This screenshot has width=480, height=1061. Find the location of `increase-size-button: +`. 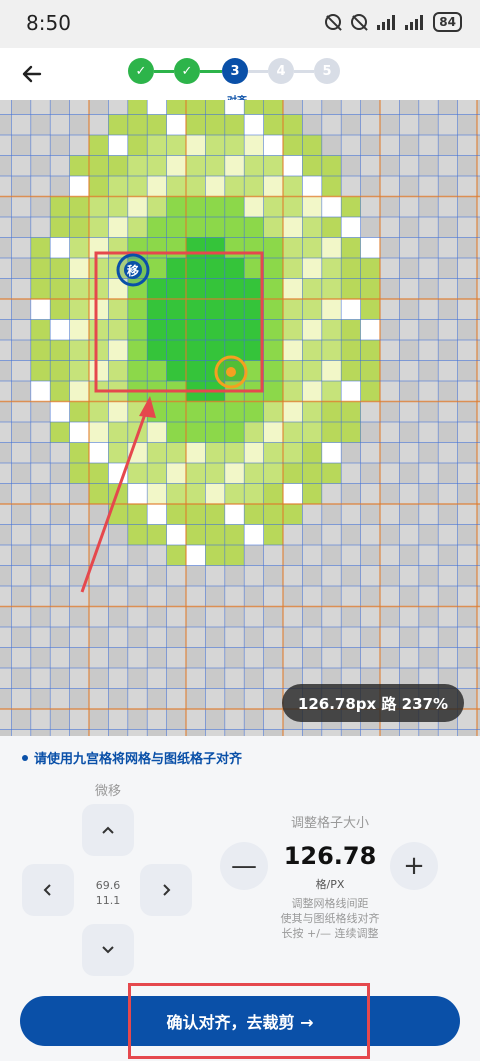

increase-size-button: + is located at coordinates (414, 866).